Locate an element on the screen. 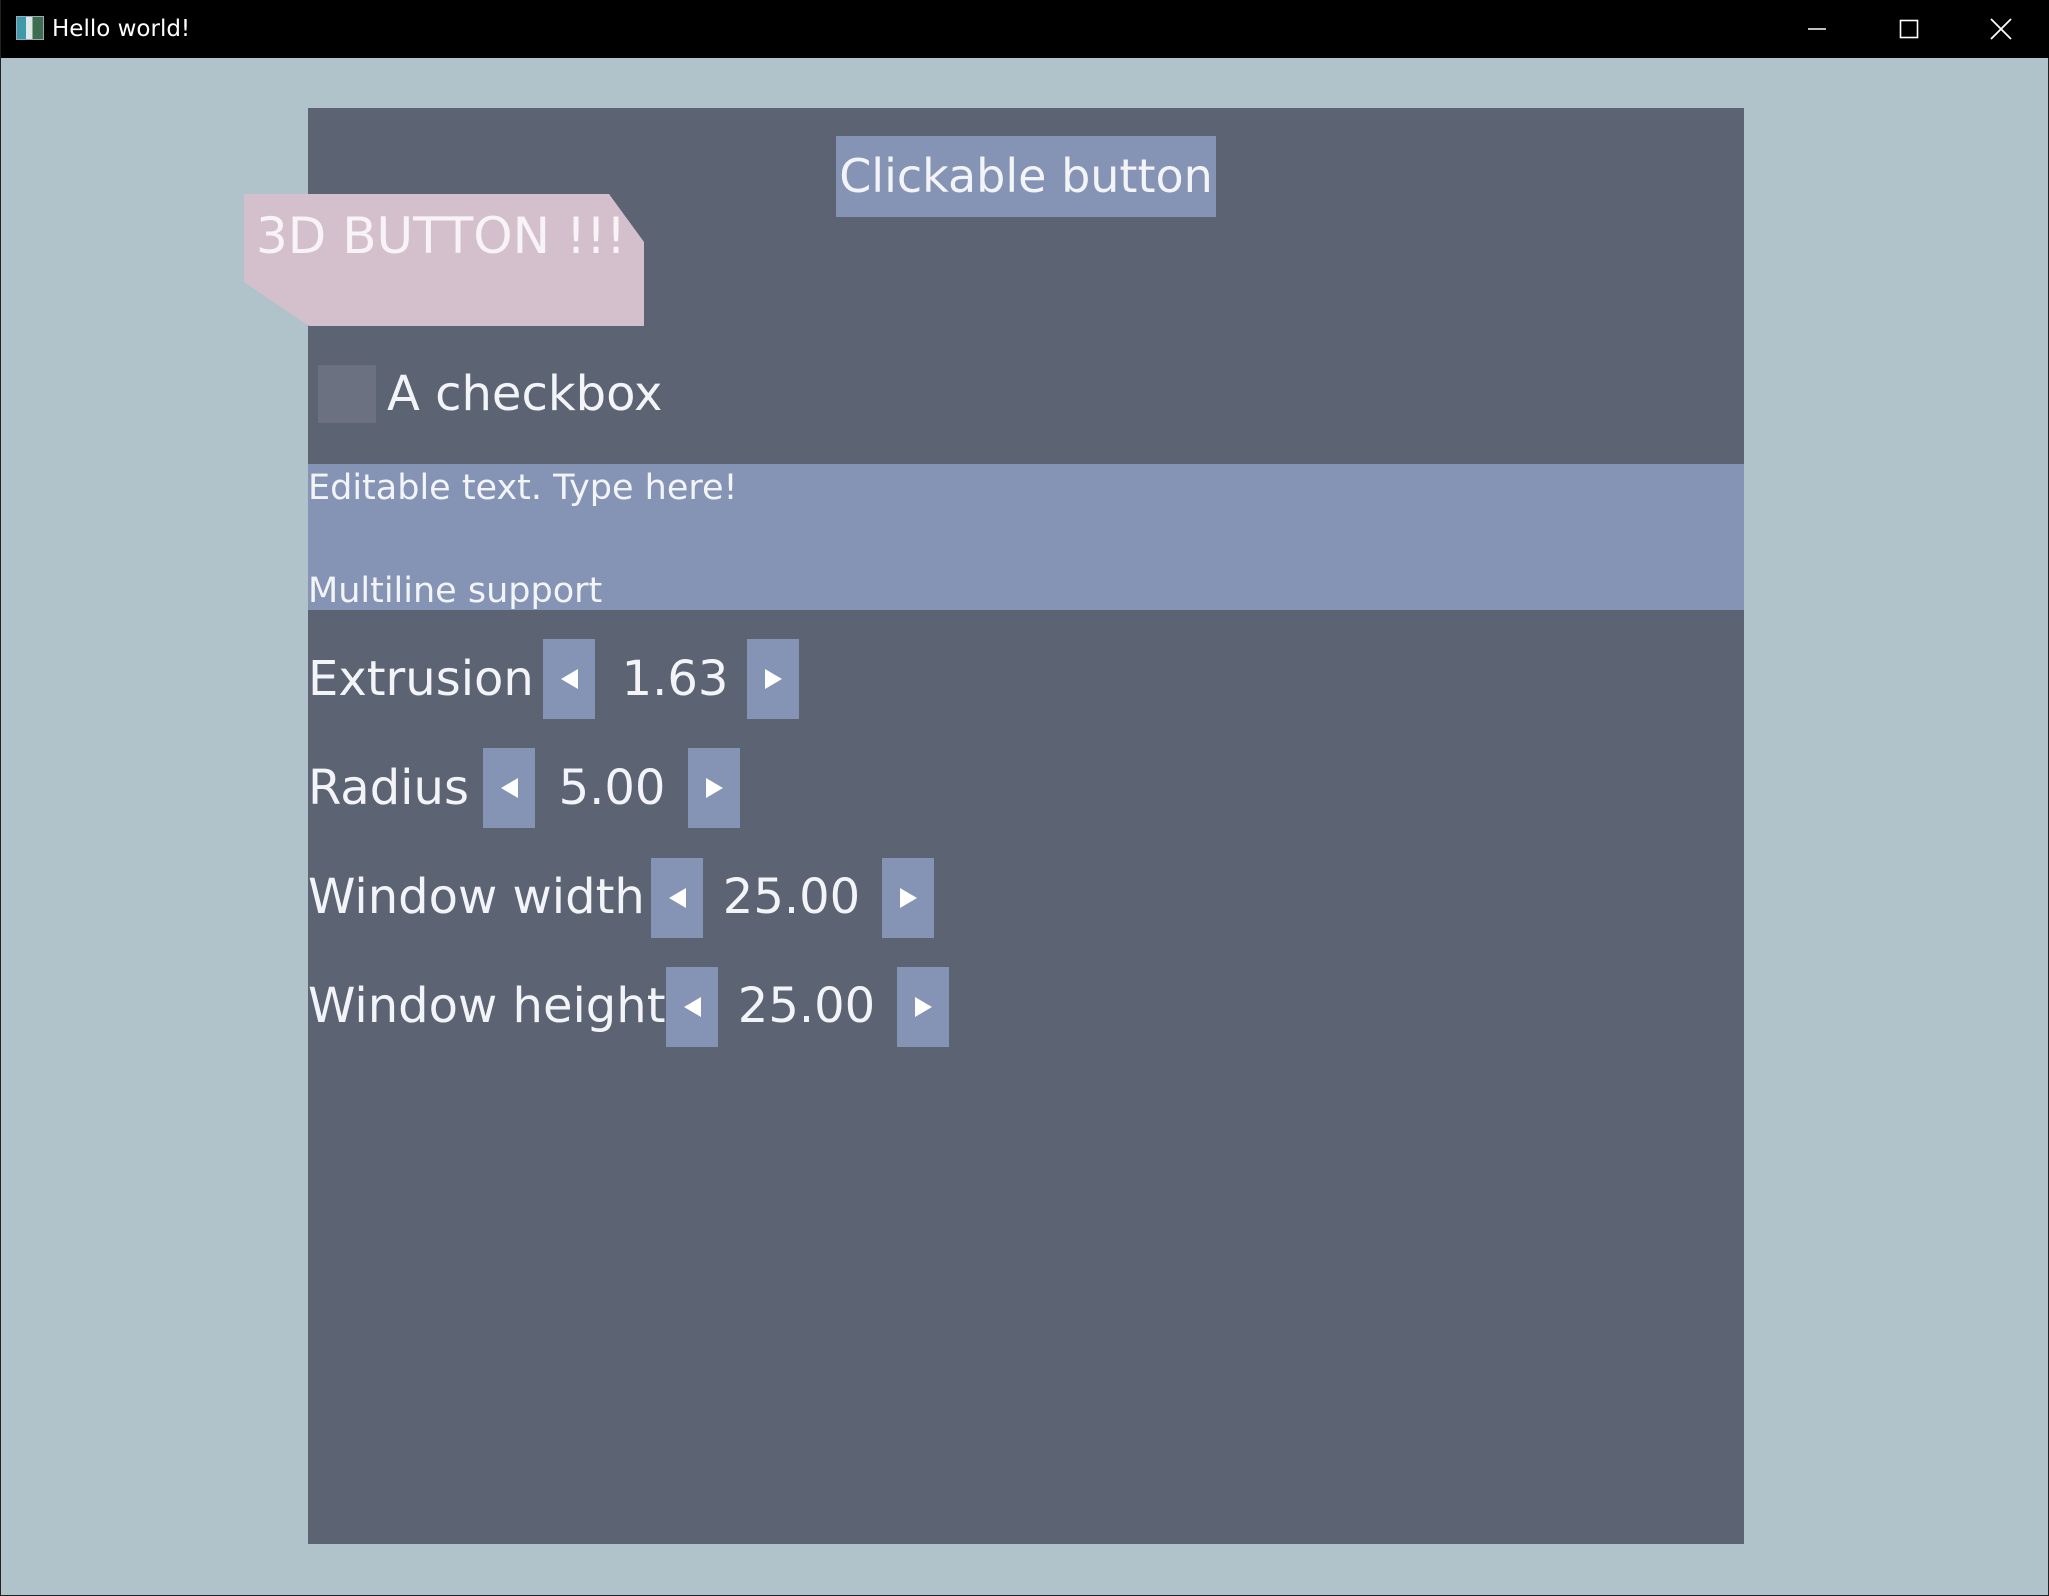 Image resolution: width=2049 pixels, height=1596 pixels. extrusion-label: Extrusion is located at coordinates (421, 679).